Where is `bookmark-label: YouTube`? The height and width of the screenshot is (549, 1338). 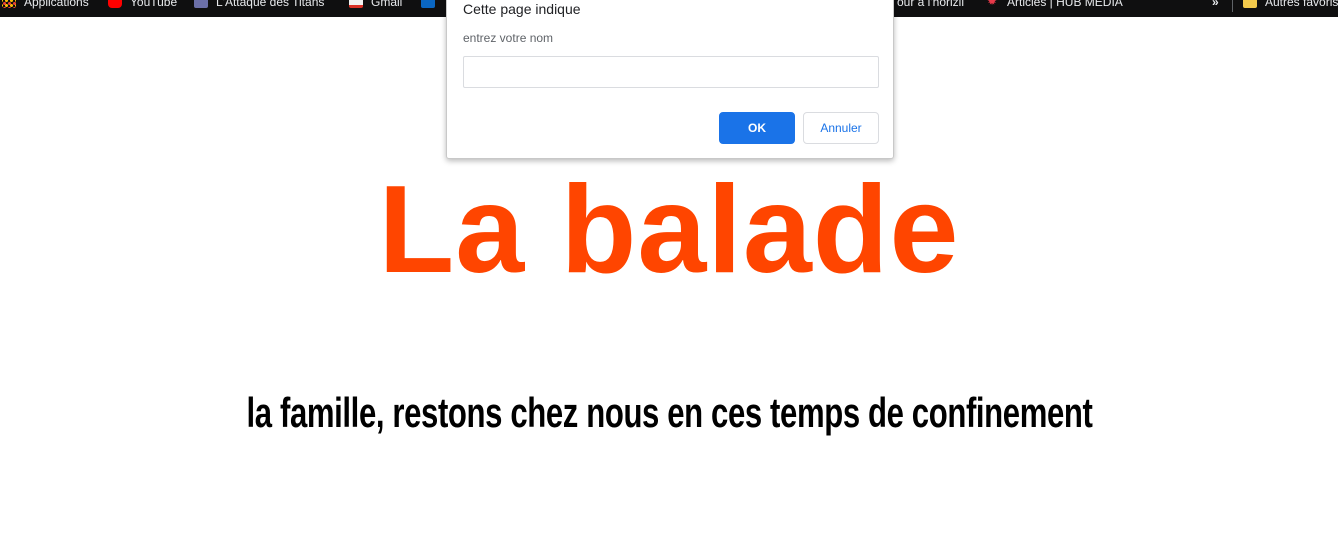
bookmark-label: YouTube is located at coordinates (154, 4).